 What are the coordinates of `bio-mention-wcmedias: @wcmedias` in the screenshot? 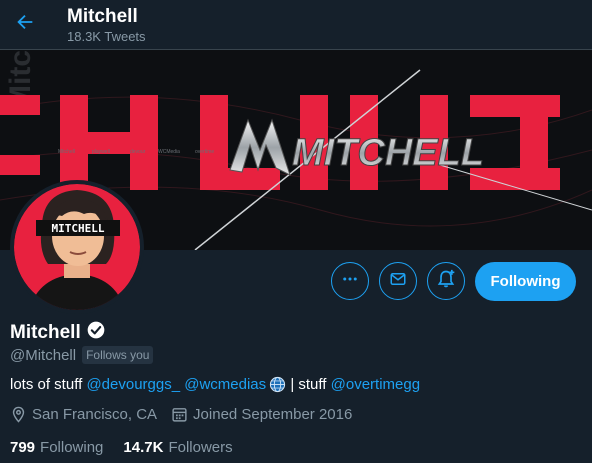 It's located at (225, 384).